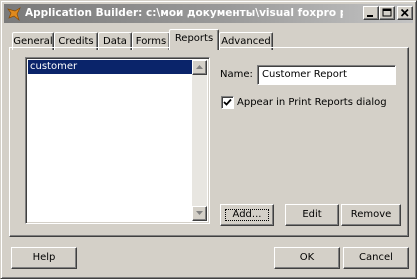 This screenshot has height=279, width=417. I want to click on maximize-button, so click(387, 13).